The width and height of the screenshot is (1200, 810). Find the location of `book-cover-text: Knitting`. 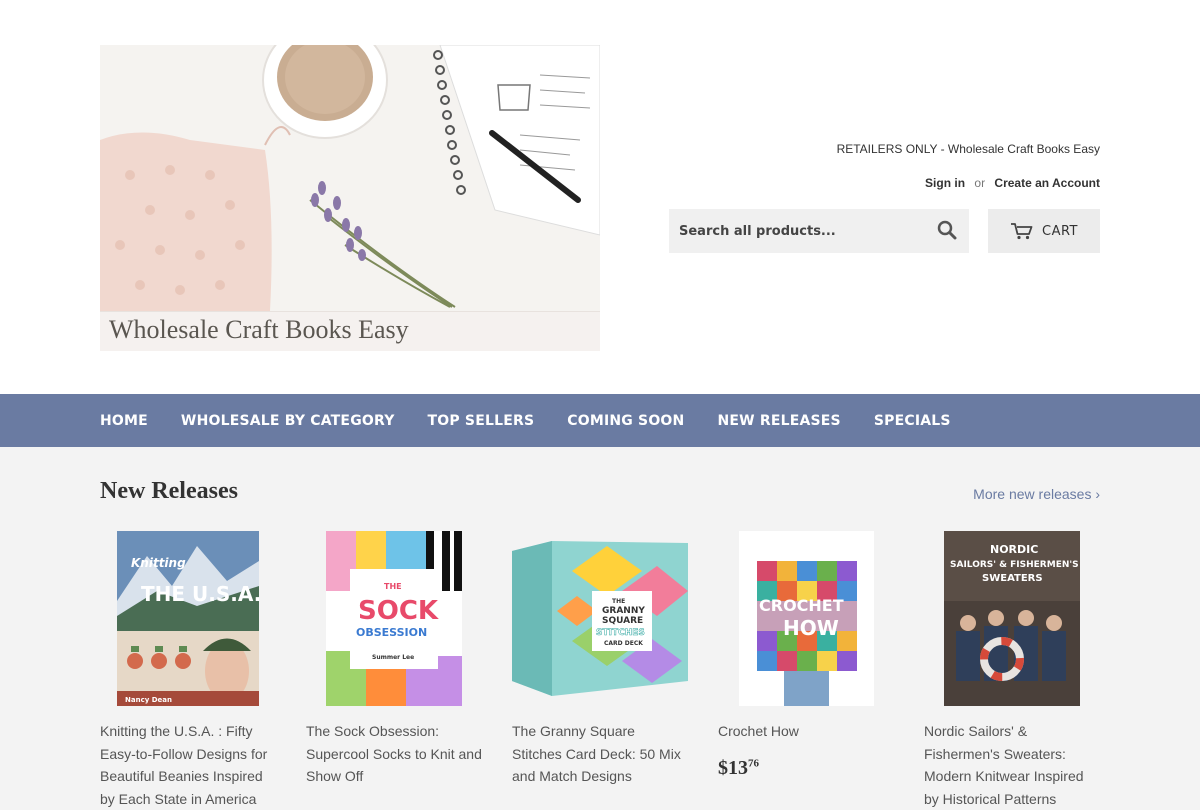

book-cover-text: Knitting is located at coordinates (158, 563).